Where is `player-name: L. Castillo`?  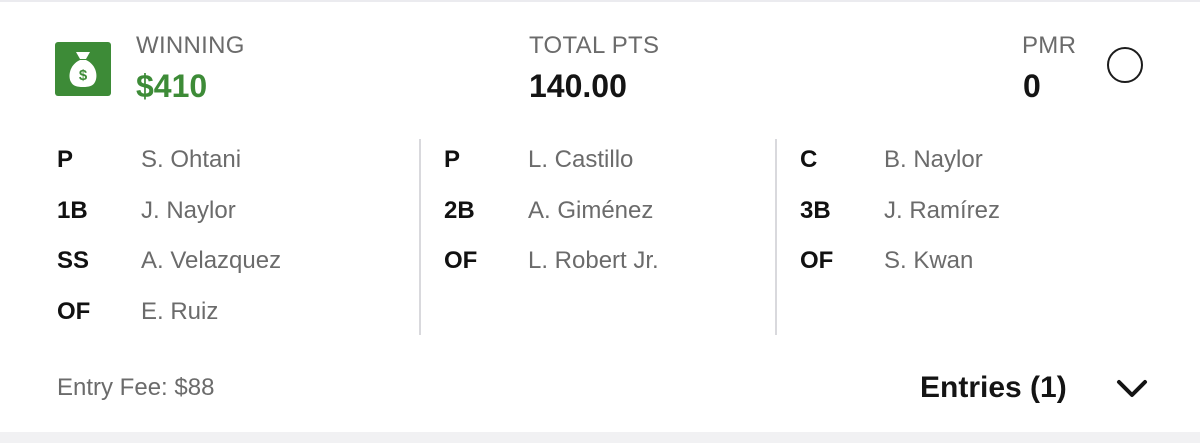
player-name: L. Castillo is located at coordinates (581, 159).